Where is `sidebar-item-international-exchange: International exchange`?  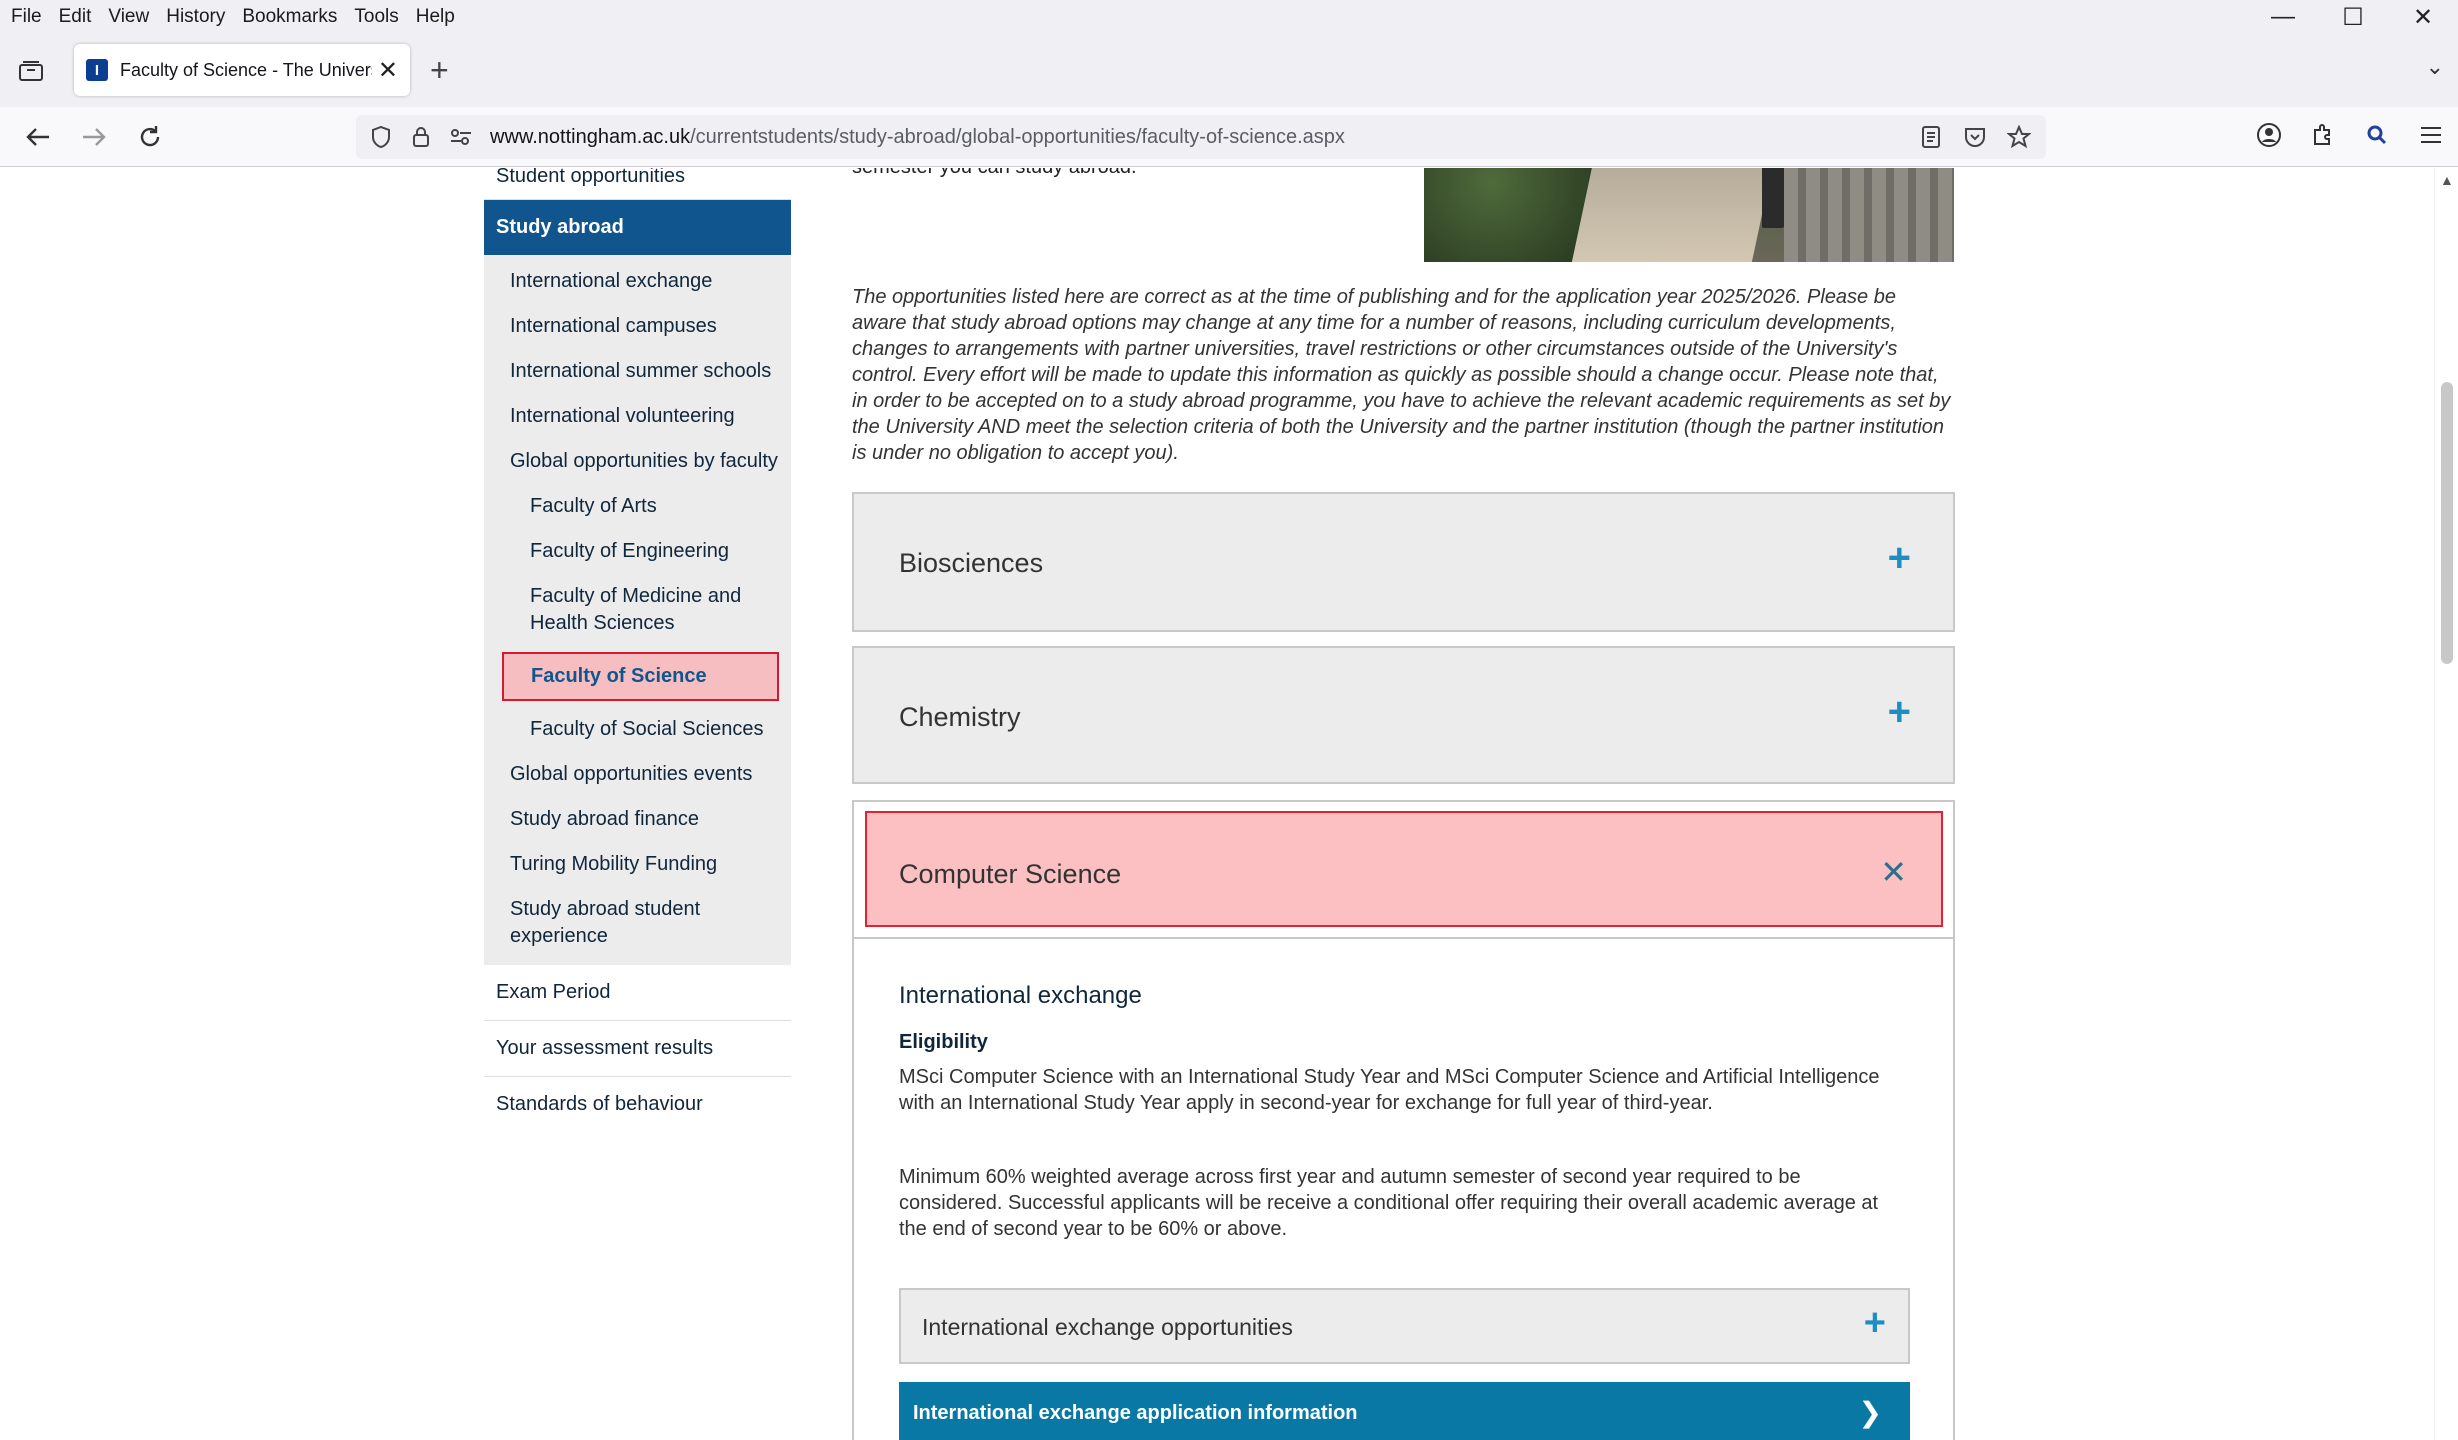
sidebar-item-international-exchange: International exchange is located at coordinates (637, 281).